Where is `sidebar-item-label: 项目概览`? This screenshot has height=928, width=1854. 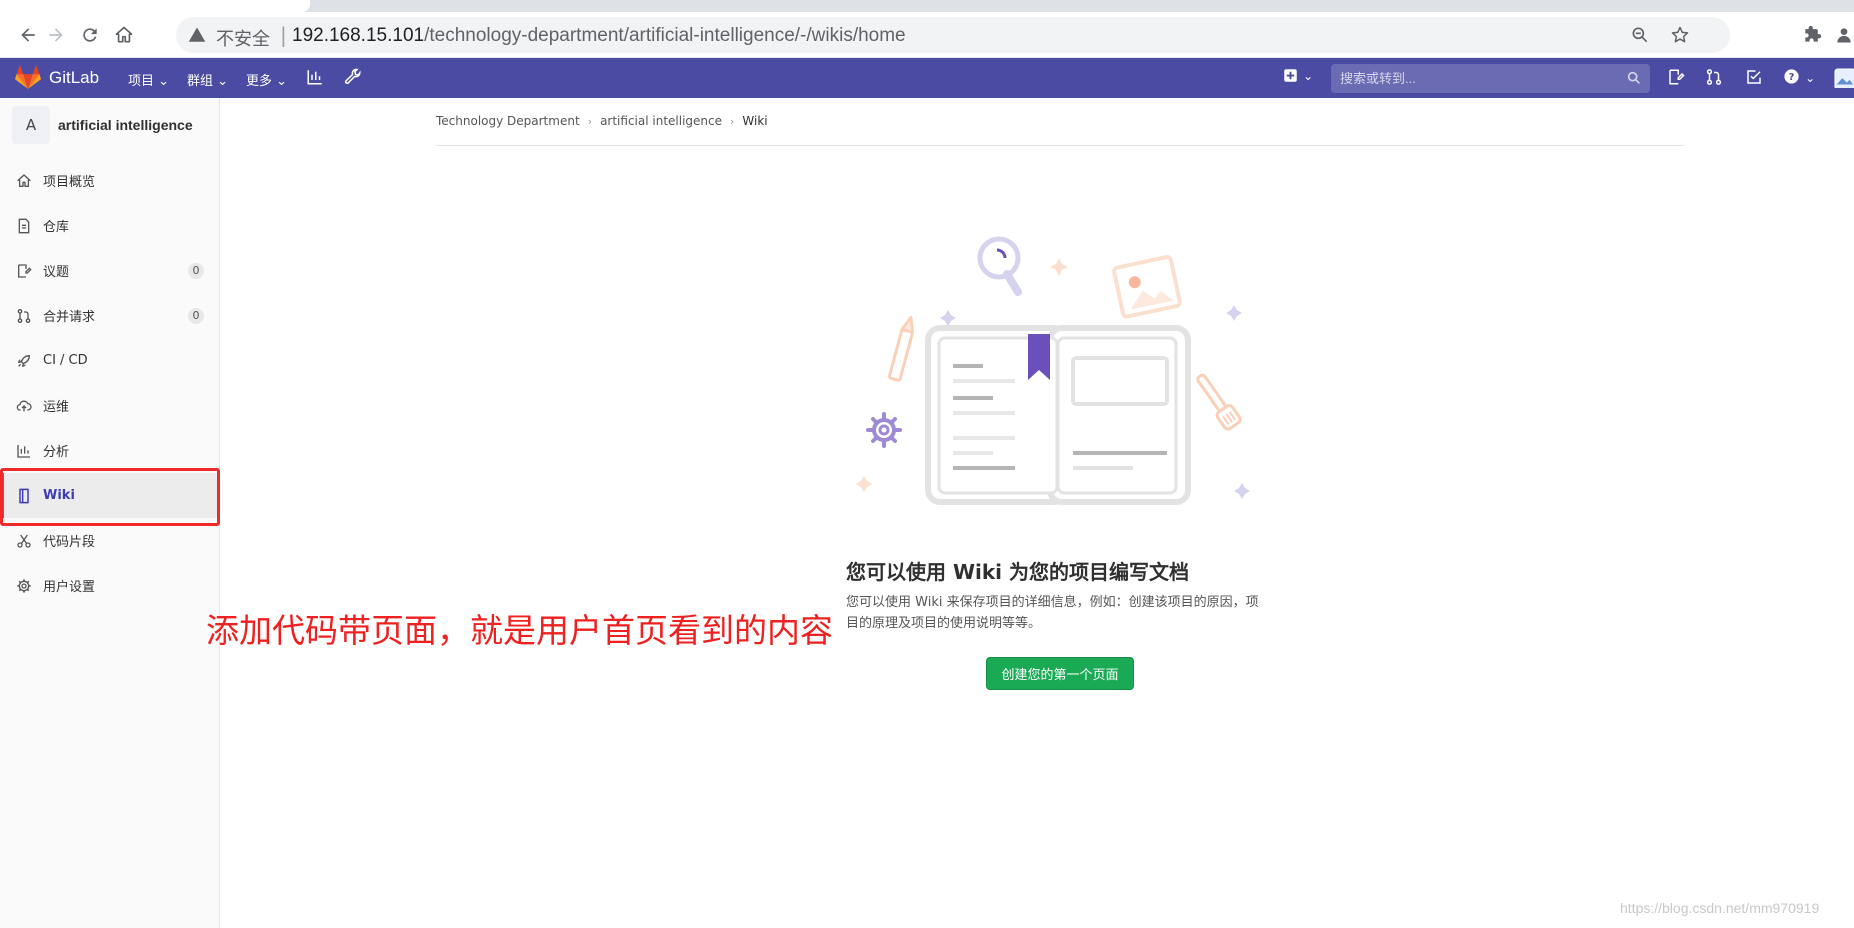
sidebar-item-label: 项目概览 is located at coordinates (69, 182).